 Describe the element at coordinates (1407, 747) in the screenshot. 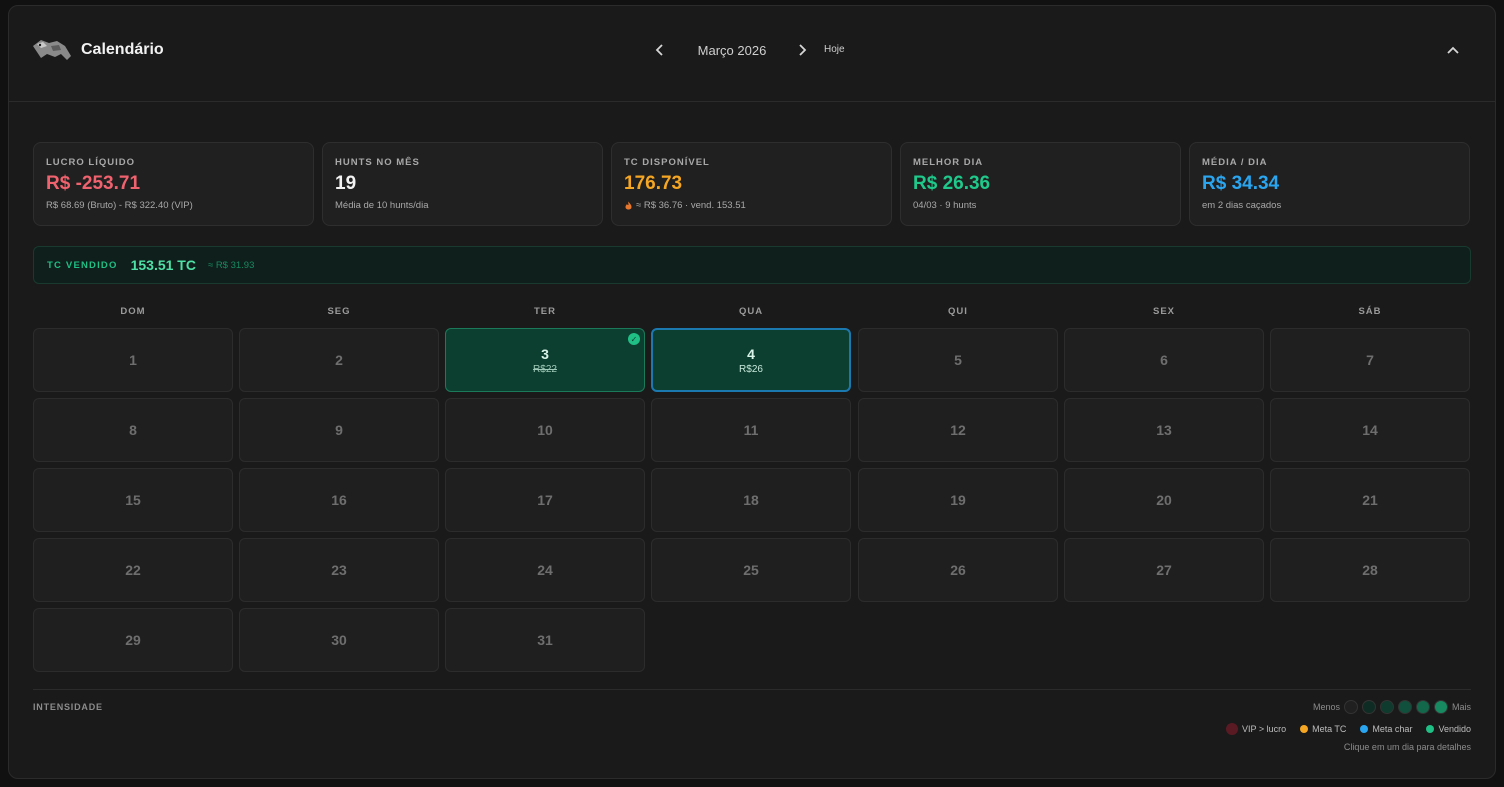

I see `click-hint: Clique em um dia para detalhes` at that location.